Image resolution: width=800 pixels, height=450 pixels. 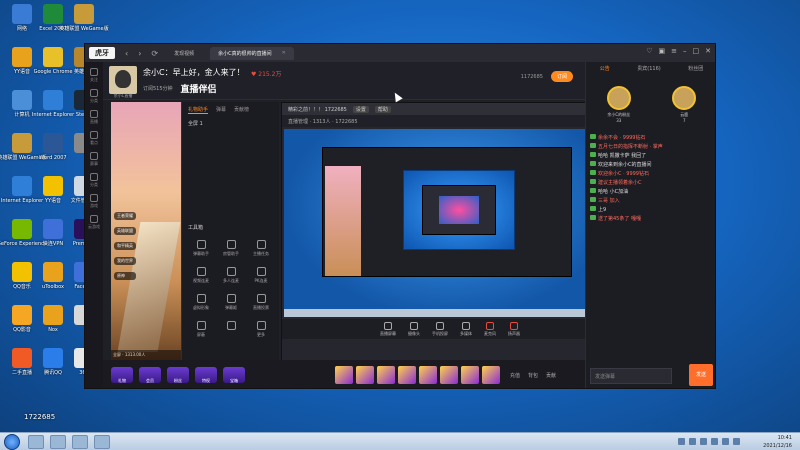 I want to click on tool-item: 虚拟形象, so click(x=201, y=302).